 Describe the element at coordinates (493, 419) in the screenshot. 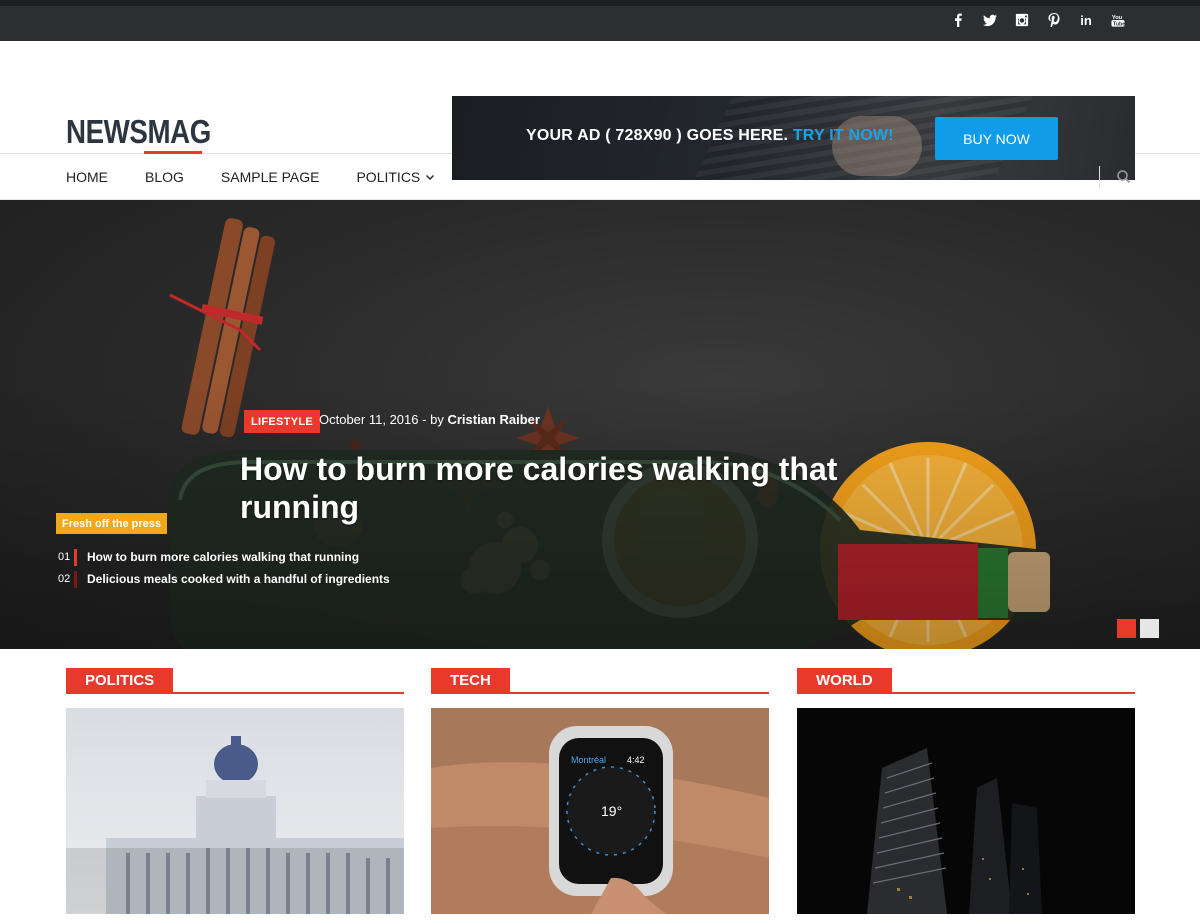

I see `post-author: Cristian Raiber` at that location.